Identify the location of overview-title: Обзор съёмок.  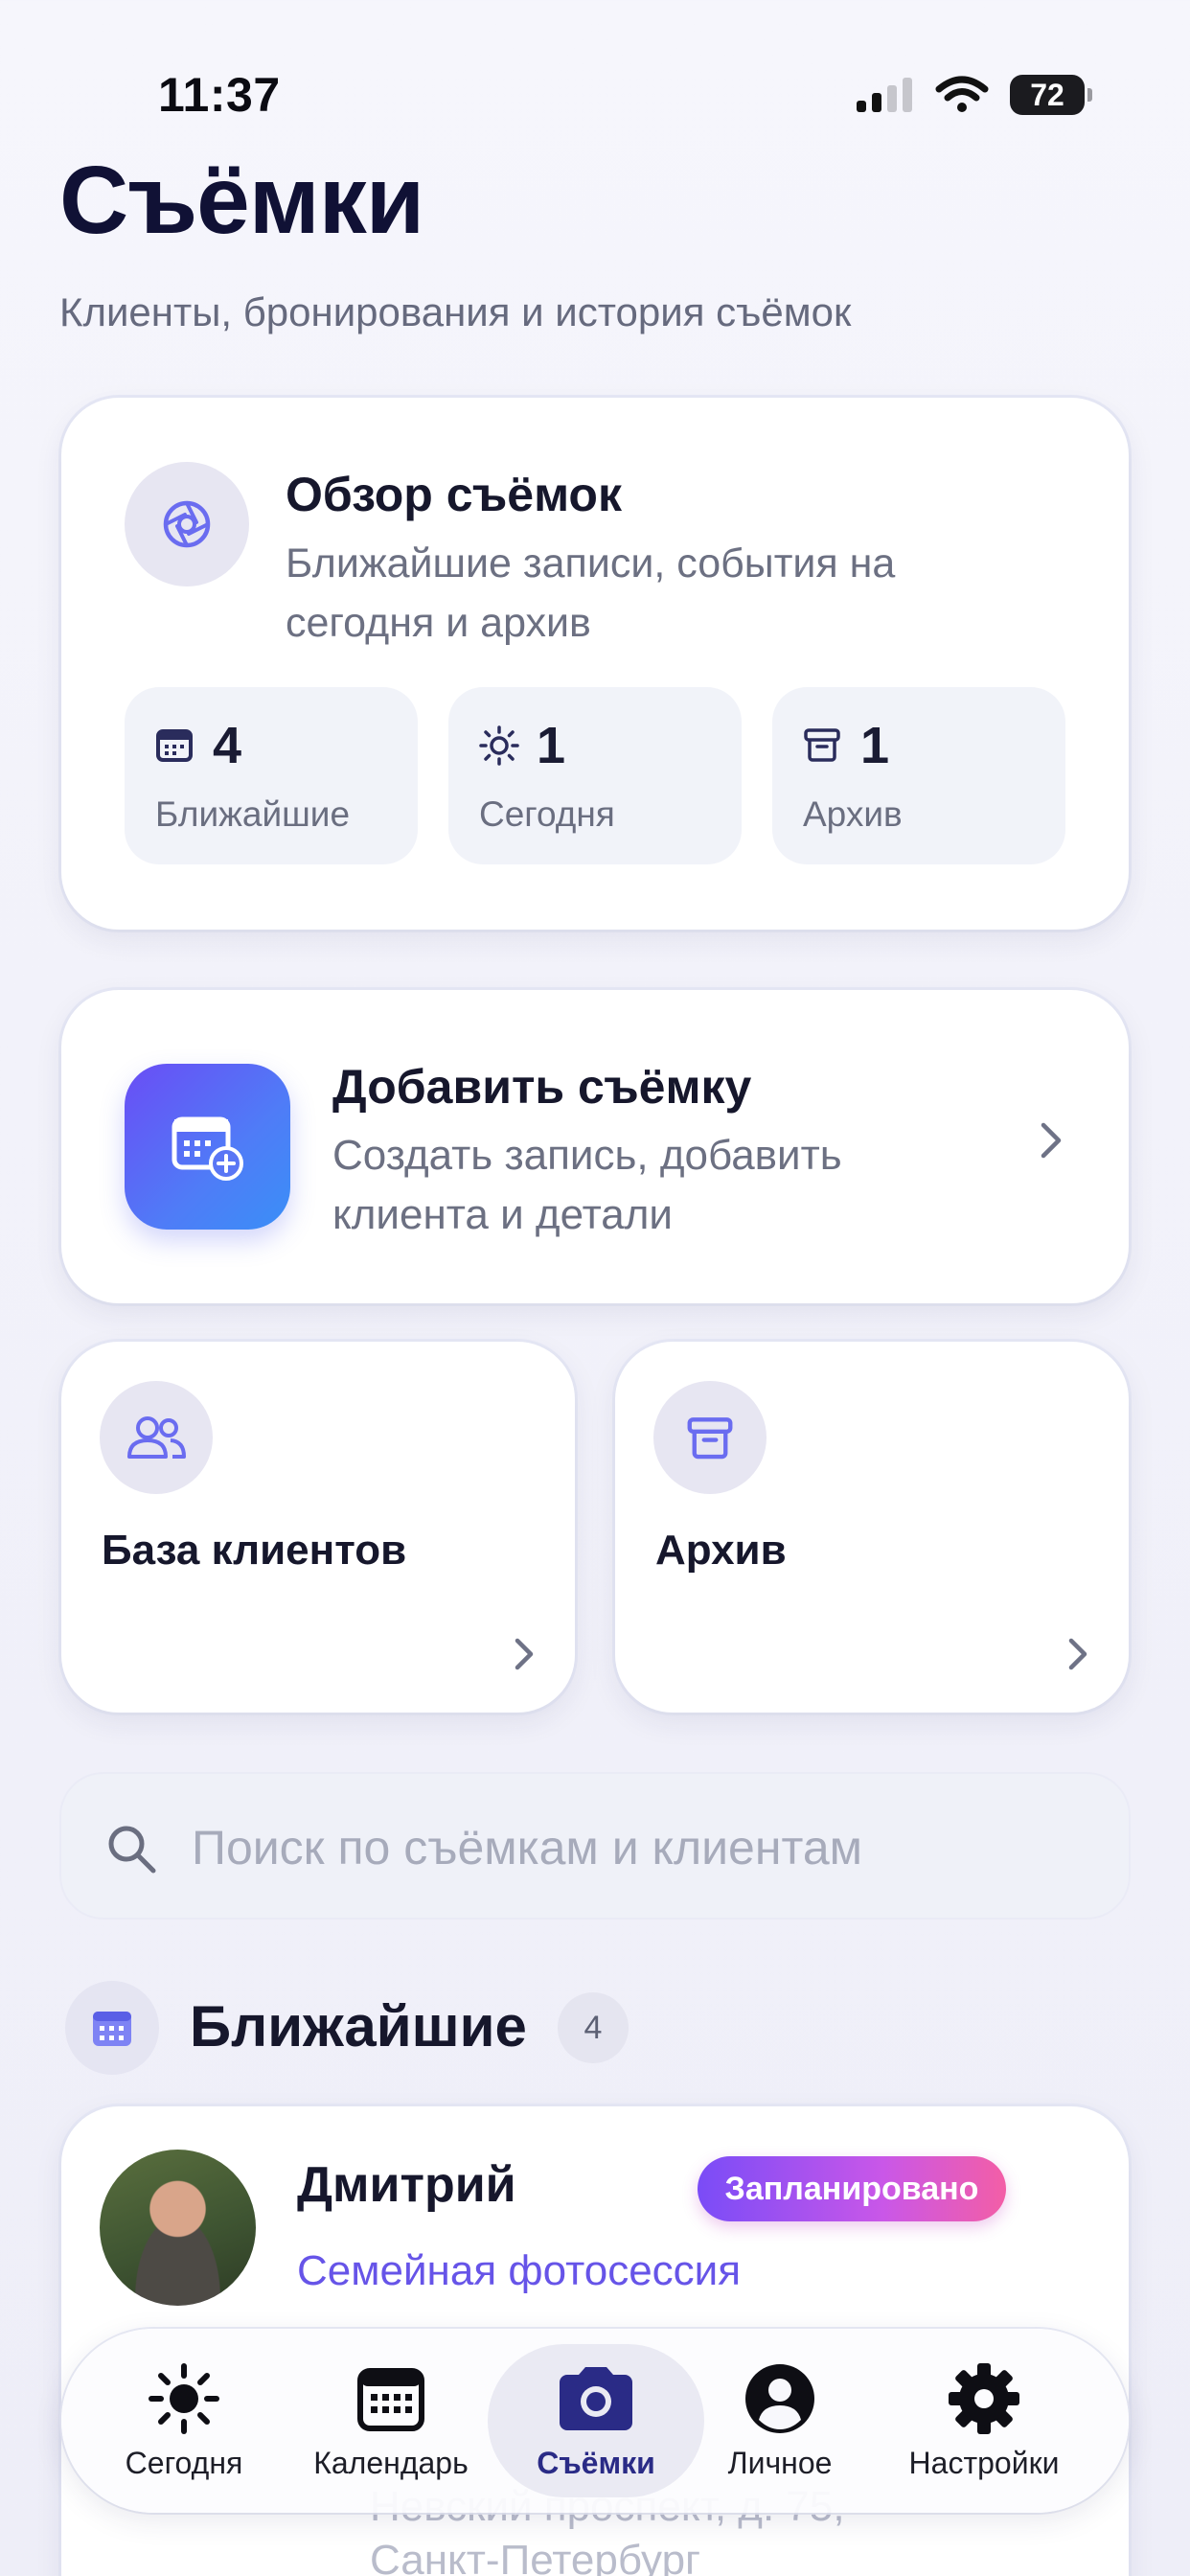
(455, 494).